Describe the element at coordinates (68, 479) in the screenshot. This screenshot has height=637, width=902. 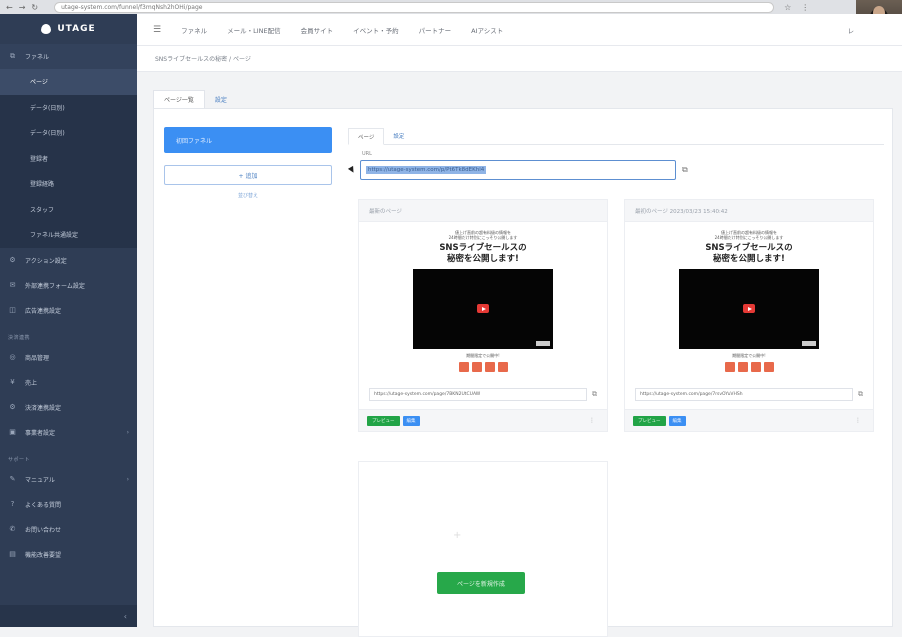
I see `sidebar-item-manual: ✎ マニュアル ›` at that location.